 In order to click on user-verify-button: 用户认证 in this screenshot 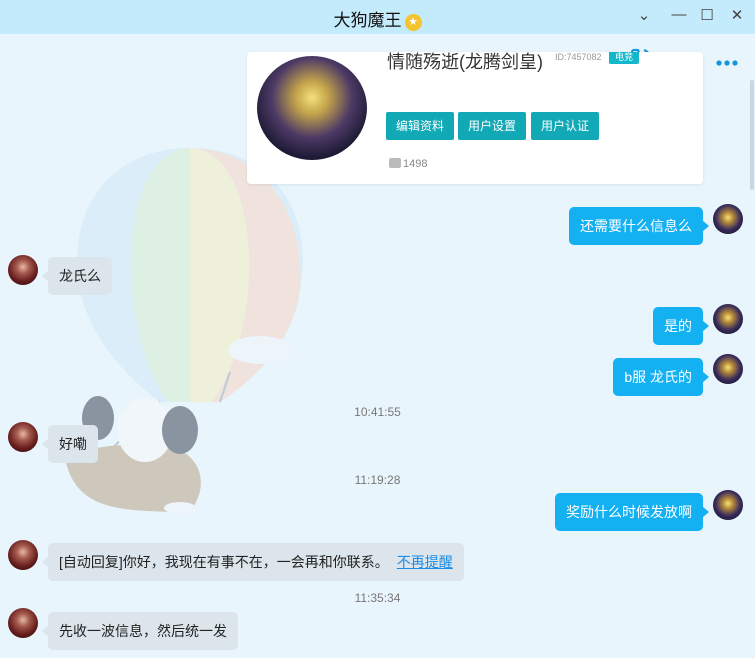, I will do `click(565, 126)`.